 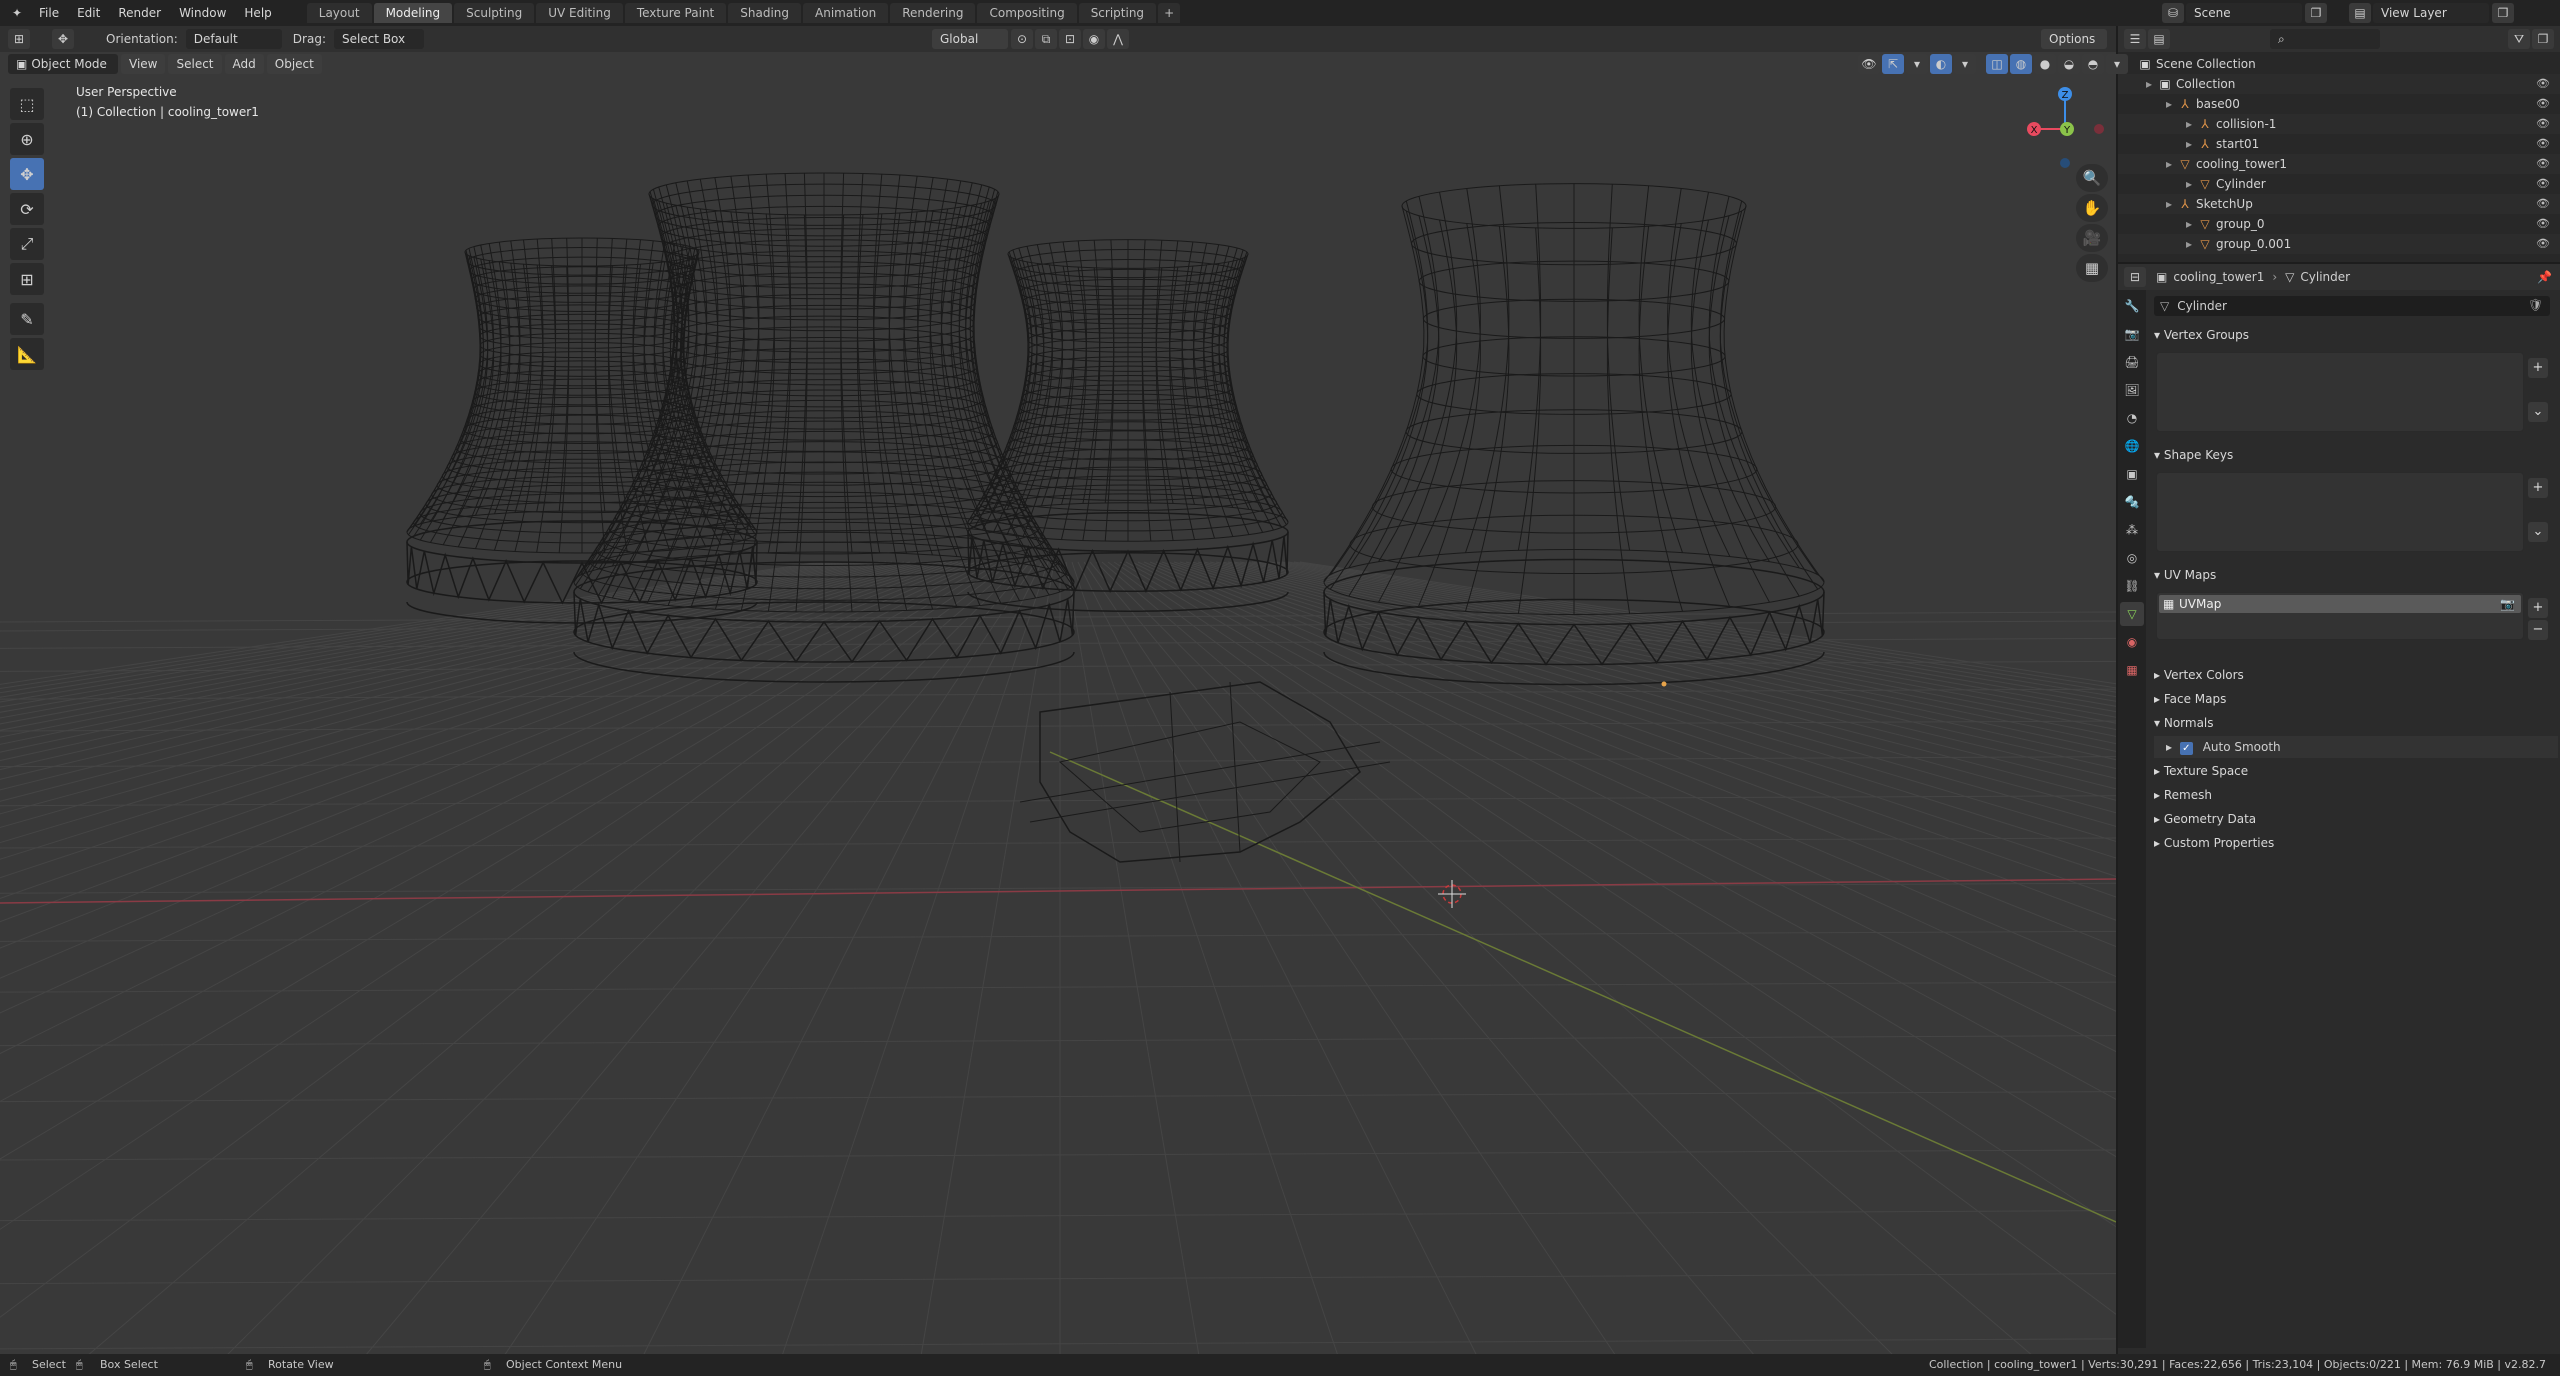 What do you see at coordinates (1022, 39) in the screenshot?
I see `pivot-point-icon: ⊙` at bounding box center [1022, 39].